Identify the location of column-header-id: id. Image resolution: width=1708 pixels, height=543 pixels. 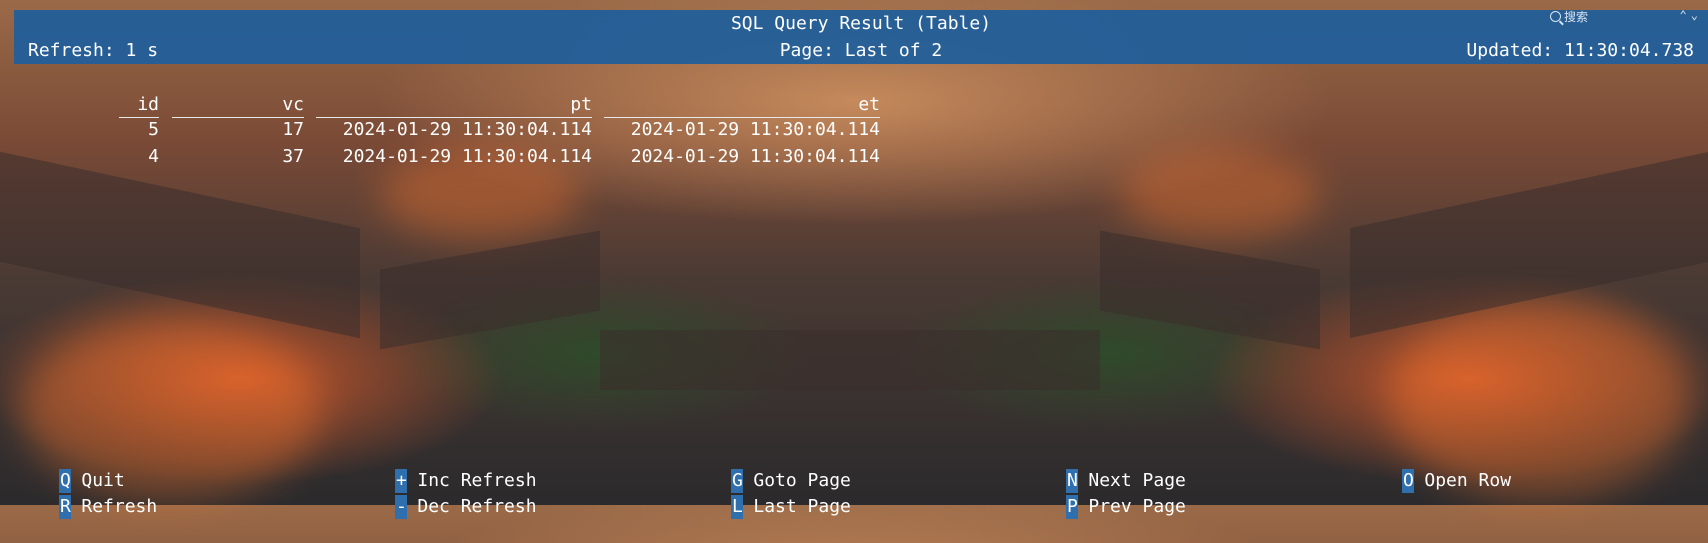
(139, 105).